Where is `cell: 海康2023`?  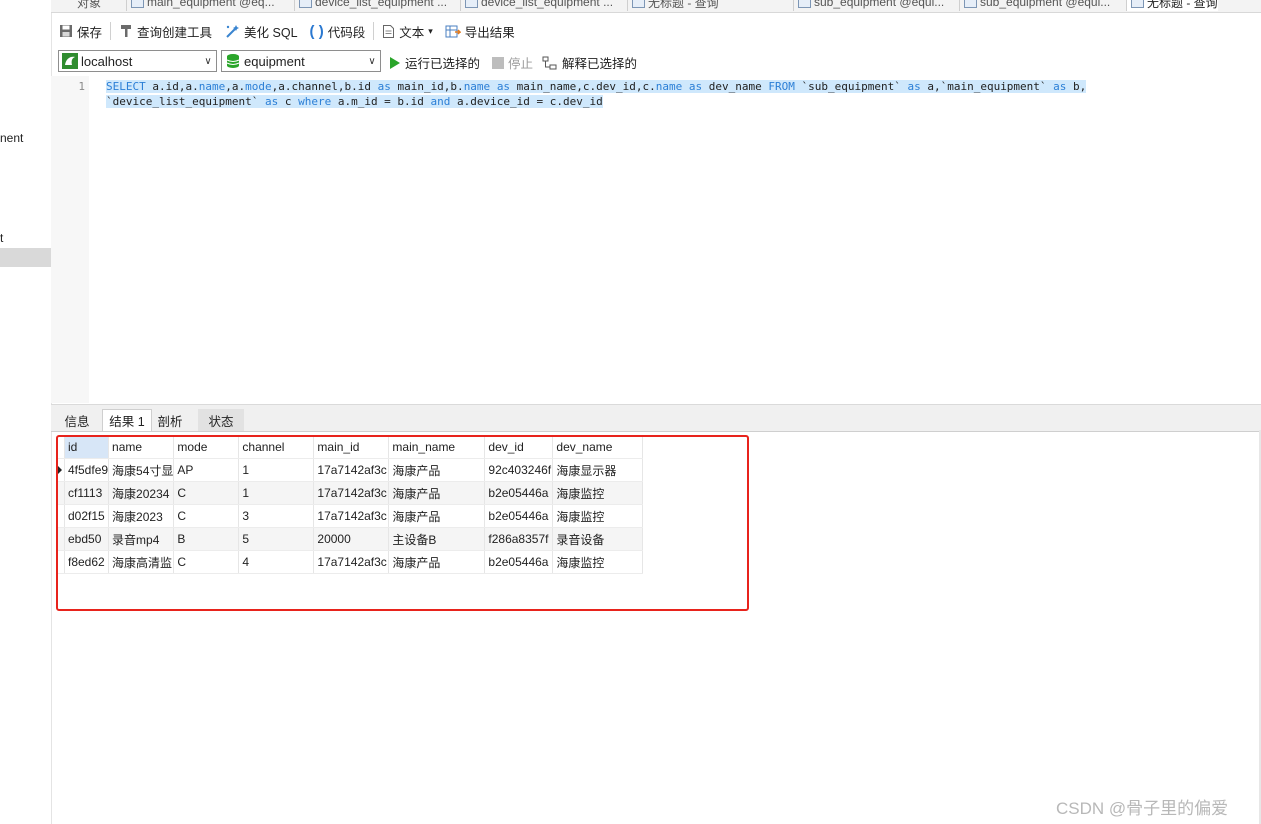 cell: 海康2023 is located at coordinates (141, 516).